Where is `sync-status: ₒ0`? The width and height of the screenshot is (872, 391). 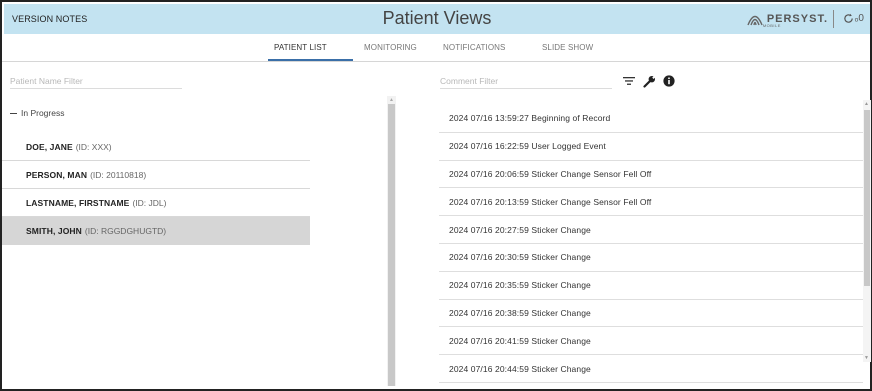
sync-status: ₒ0 is located at coordinates (859, 18).